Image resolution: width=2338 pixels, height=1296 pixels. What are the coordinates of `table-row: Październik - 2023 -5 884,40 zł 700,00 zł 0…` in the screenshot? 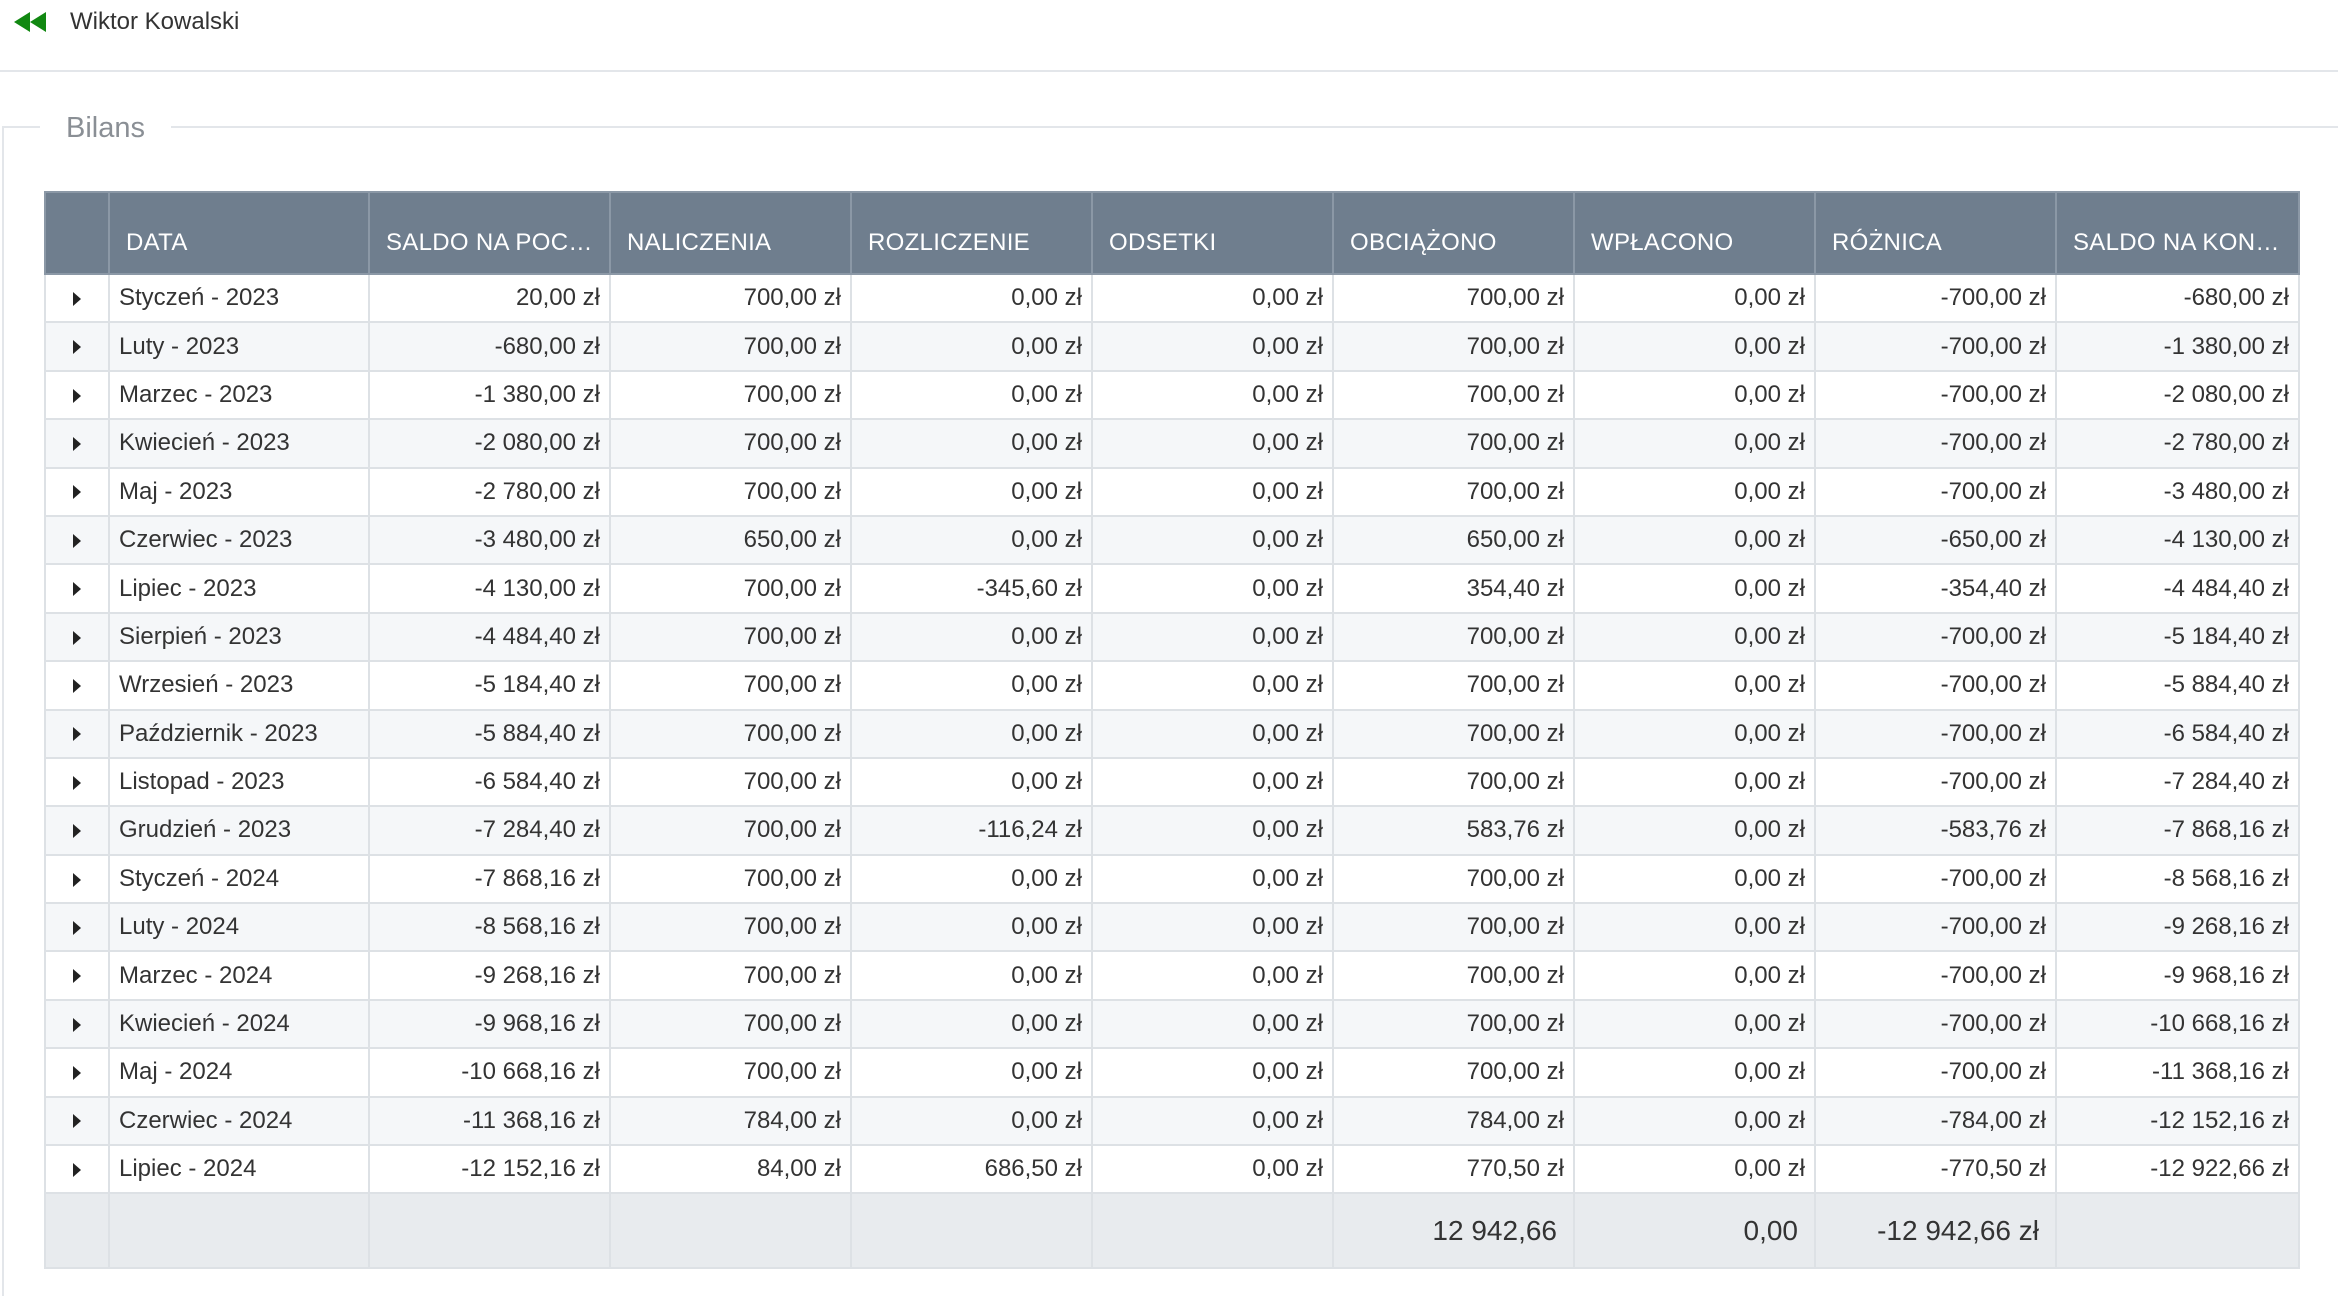 It's located at (1172, 733).